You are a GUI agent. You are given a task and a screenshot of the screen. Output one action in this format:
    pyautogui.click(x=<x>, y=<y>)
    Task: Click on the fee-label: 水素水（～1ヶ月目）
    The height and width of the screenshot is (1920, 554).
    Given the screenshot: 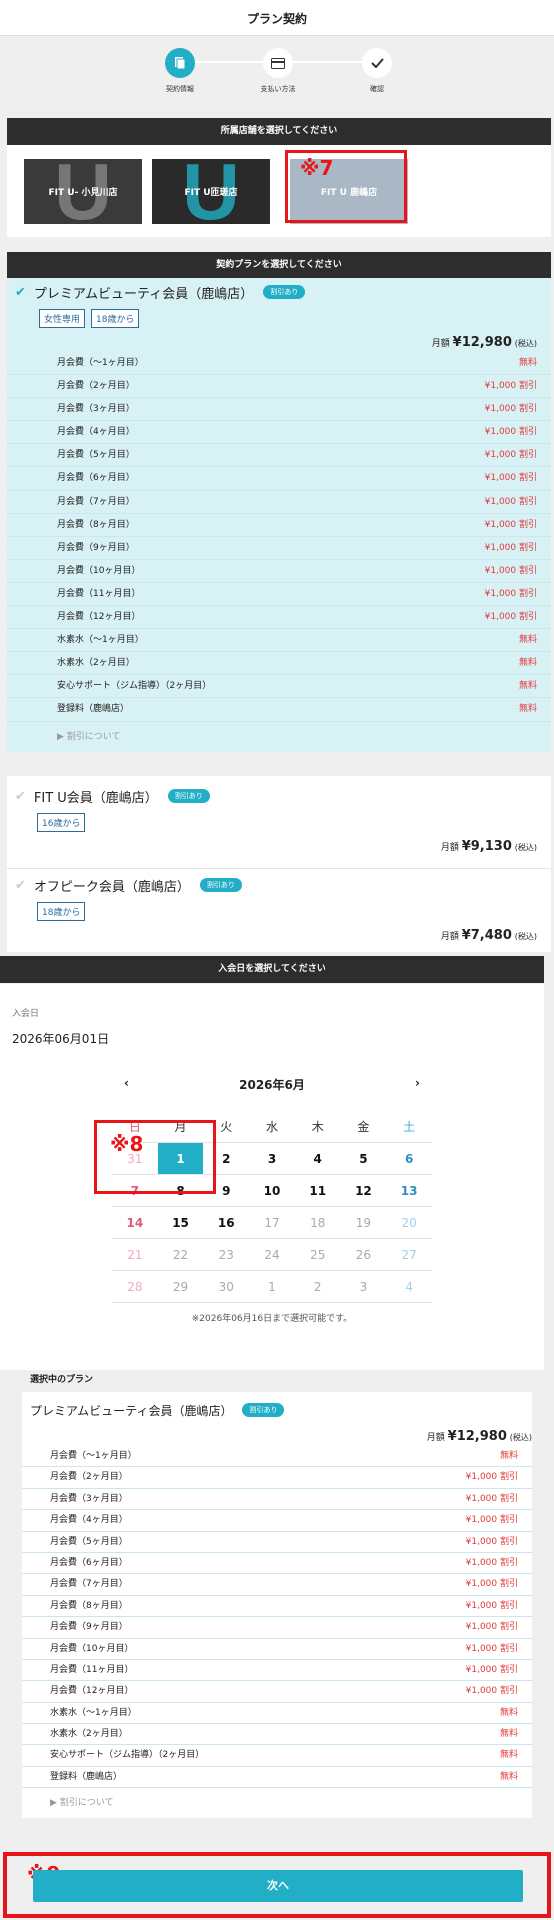 What is the action you would take?
    pyautogui.click(x=100, y=640)
    